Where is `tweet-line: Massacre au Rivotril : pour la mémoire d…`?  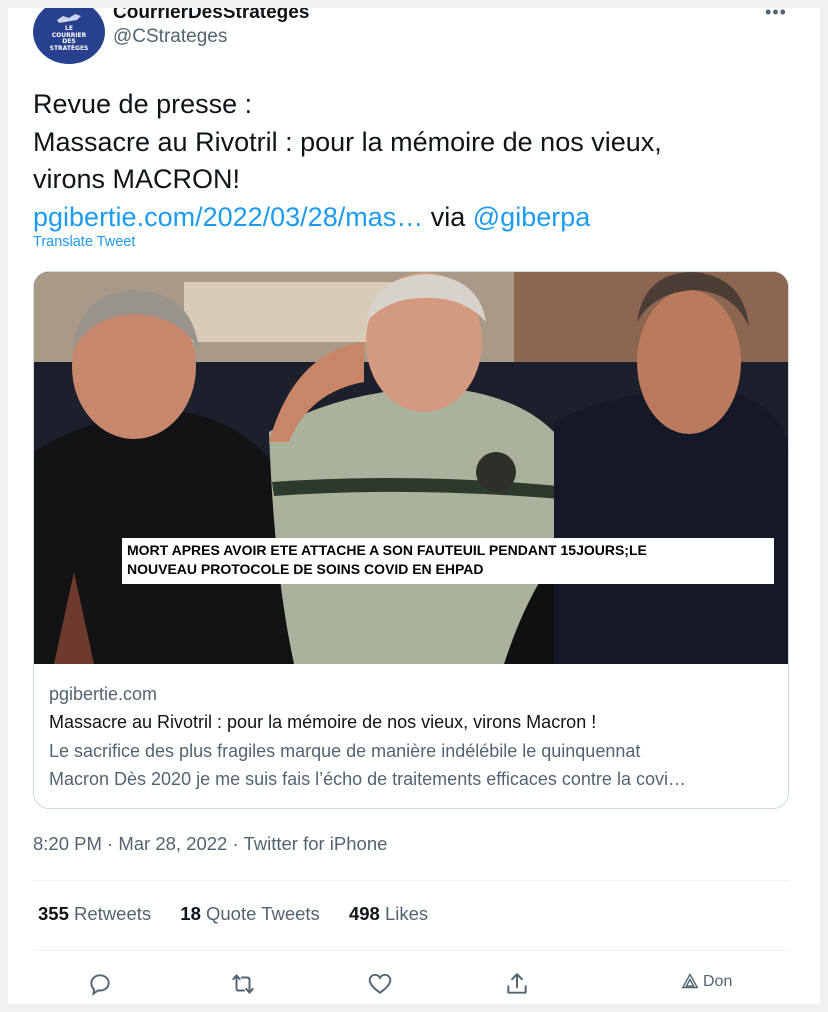
tweet-line: Massacre au Rivotril : pour la mémoire d… is located at coordinates (347, 141).